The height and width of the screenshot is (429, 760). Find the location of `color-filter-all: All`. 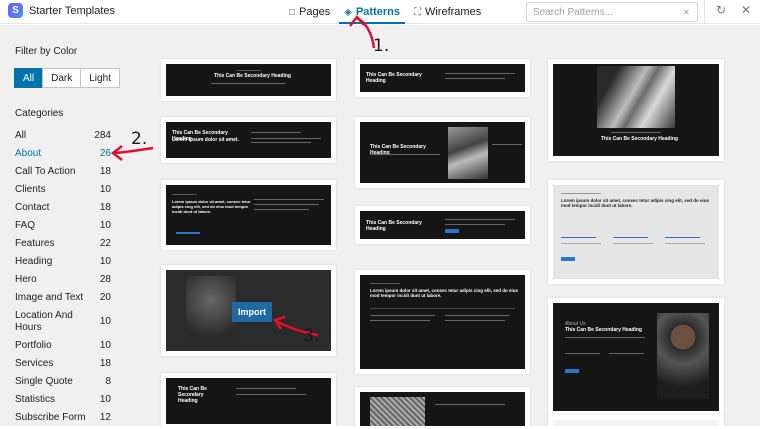

color-filter-all: All is located at coordinates (29, 78).